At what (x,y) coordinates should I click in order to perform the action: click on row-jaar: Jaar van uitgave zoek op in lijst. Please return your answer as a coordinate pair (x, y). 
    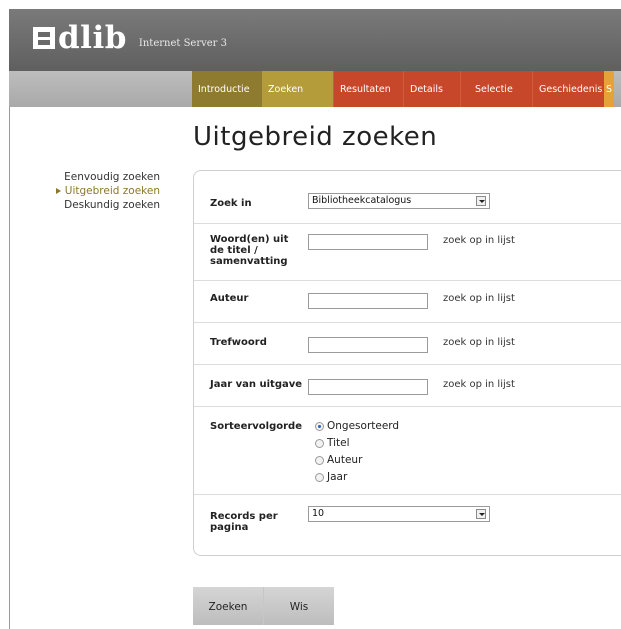
    Looking at the image, I should click on (407, 385).